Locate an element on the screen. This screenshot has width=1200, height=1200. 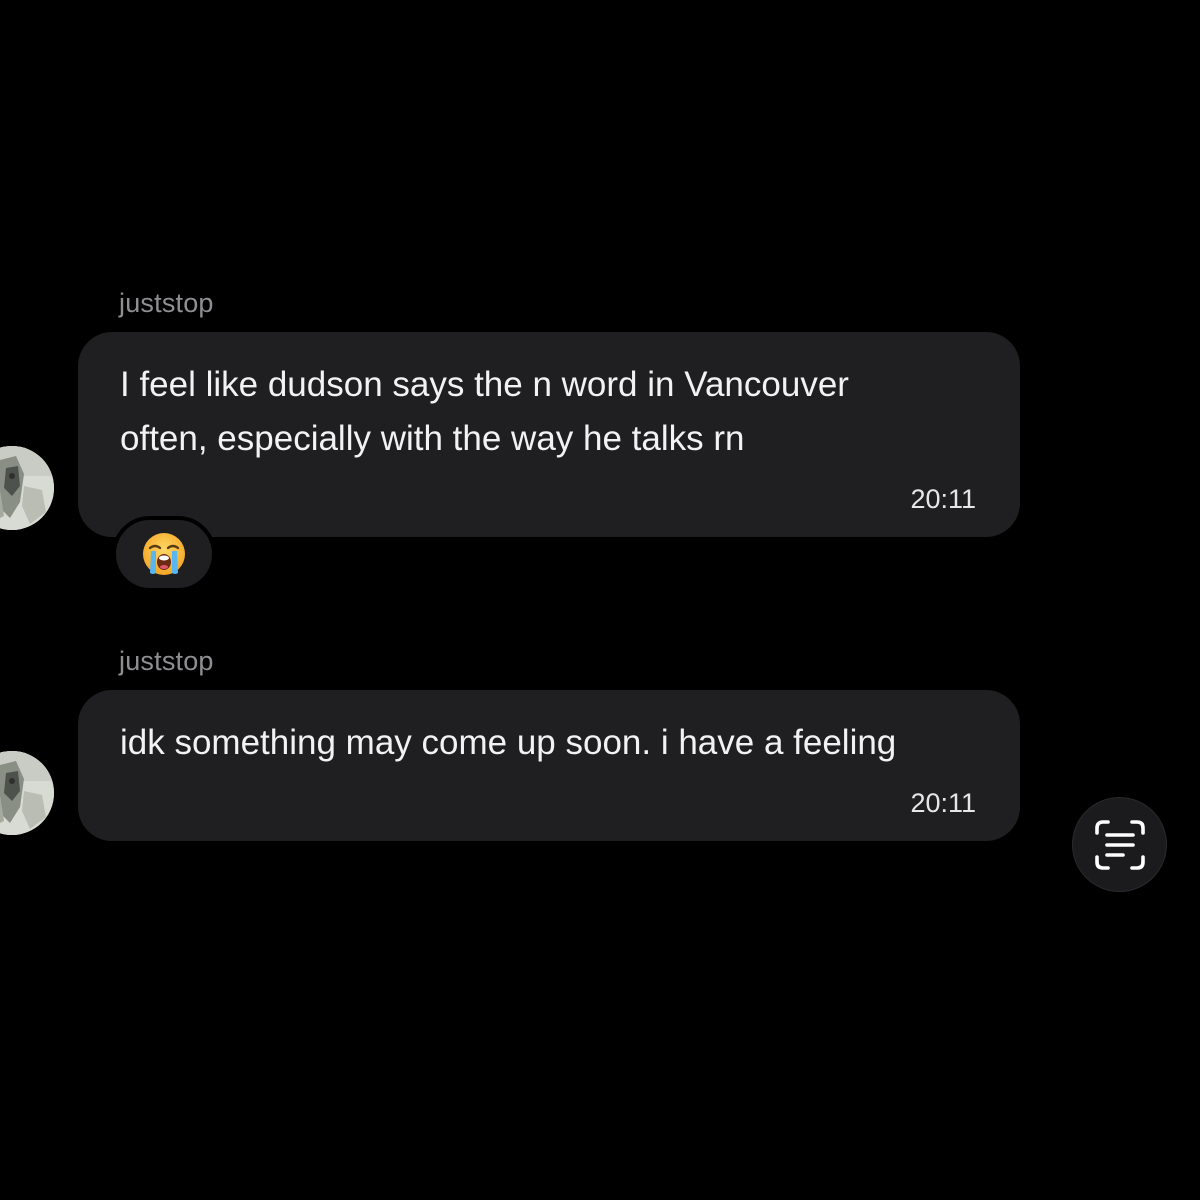
loudly-crying-face-icon is located at coordinates (164, 554).